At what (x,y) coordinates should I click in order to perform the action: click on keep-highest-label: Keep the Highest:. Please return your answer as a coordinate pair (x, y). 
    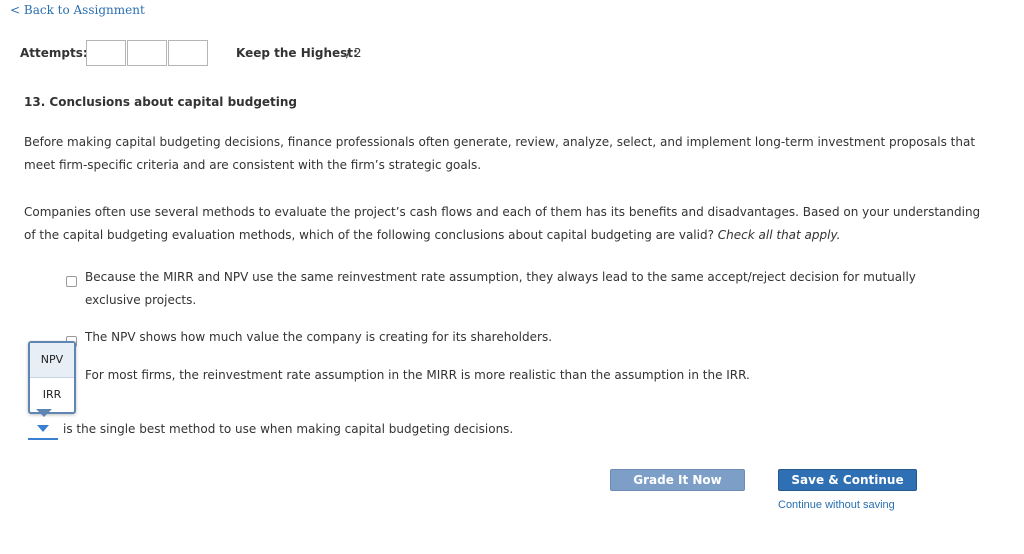
    Looking at the image, I should click on (297, 53).